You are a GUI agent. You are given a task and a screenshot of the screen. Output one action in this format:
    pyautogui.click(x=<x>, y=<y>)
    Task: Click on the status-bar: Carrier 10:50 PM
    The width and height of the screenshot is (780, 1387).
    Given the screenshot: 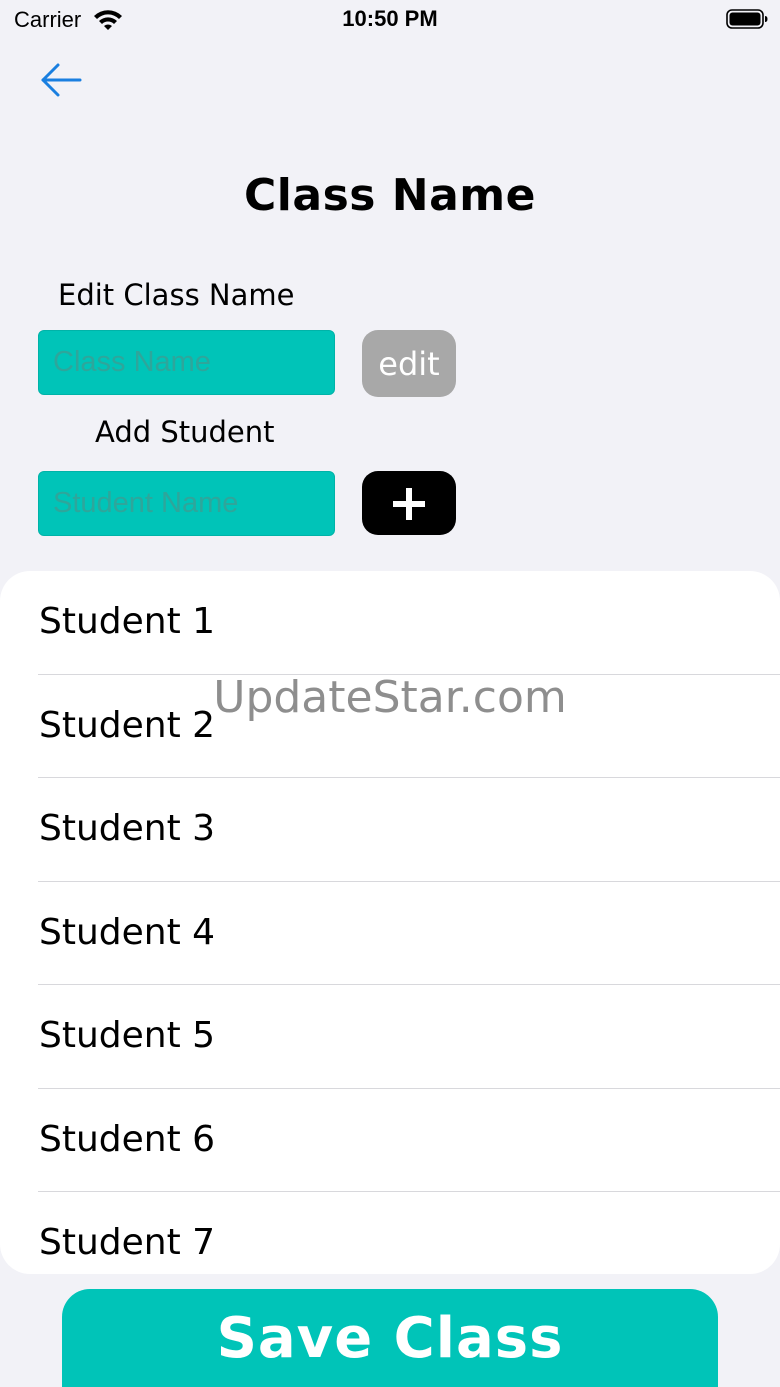 What is the action you would take?
    pyautogui.click(x=390, y=20)
    